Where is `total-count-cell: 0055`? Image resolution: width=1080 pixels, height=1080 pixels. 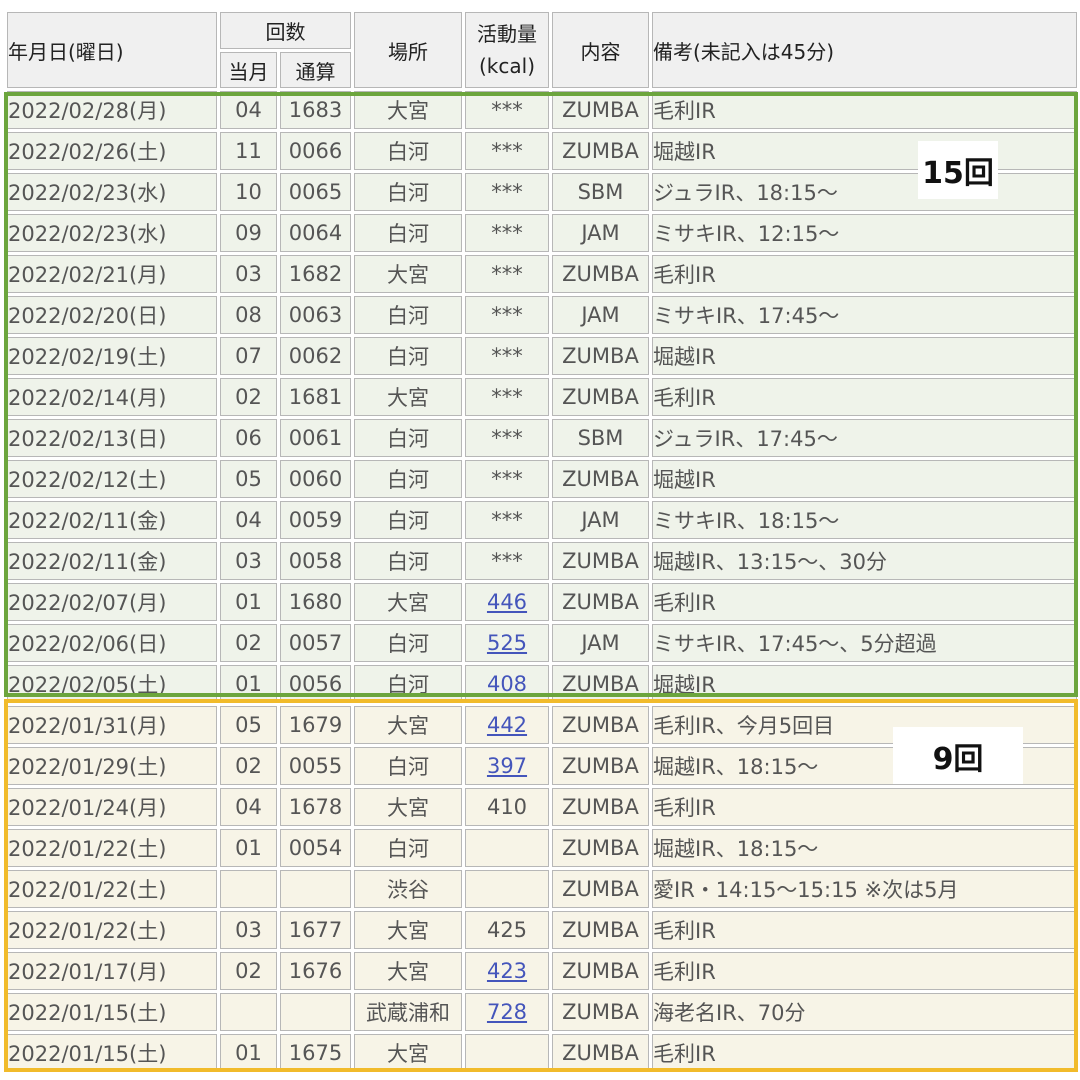 total-count-cell: 0055 is located at coordinates (315, 766).